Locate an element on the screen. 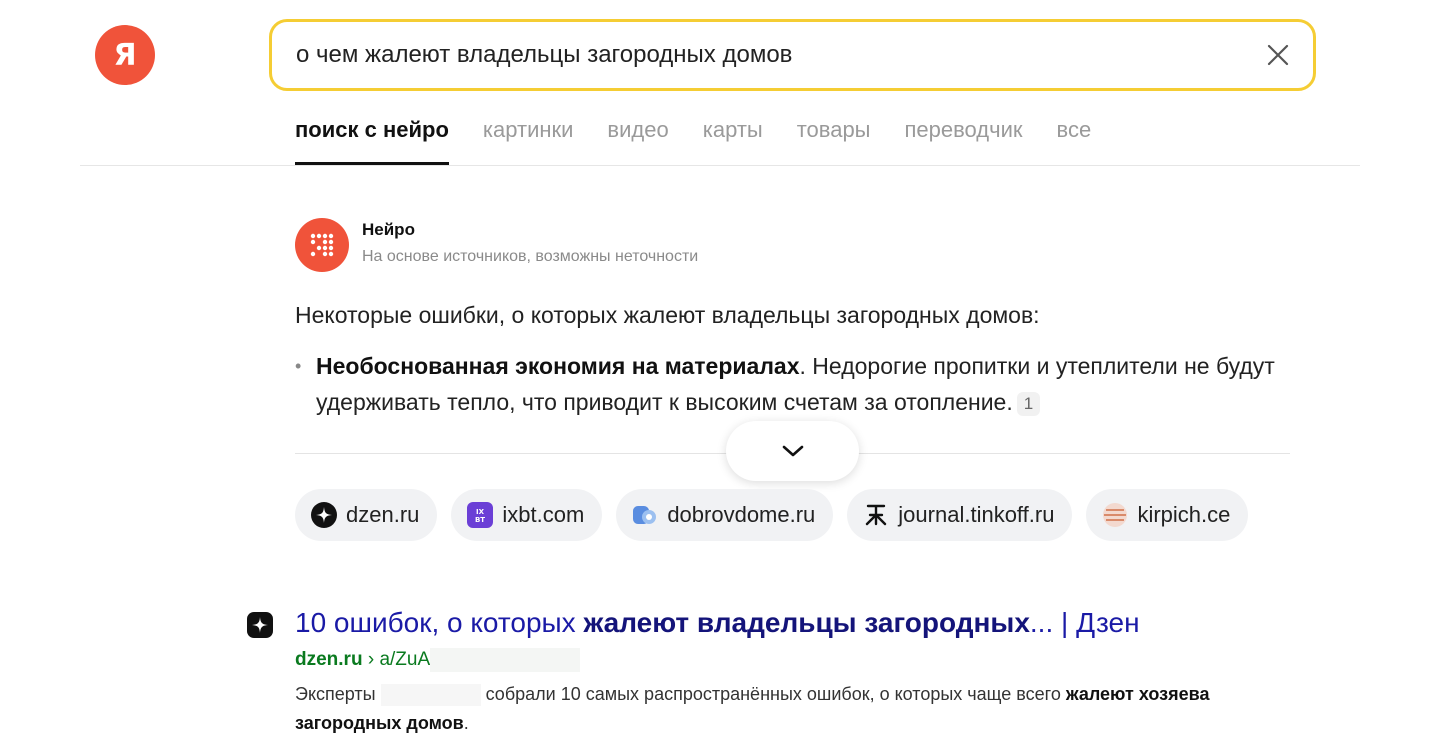 The image size is (1440, 750). source-chip-ixbt: IX BT ixbt.com is located at coordinates (527, 515).